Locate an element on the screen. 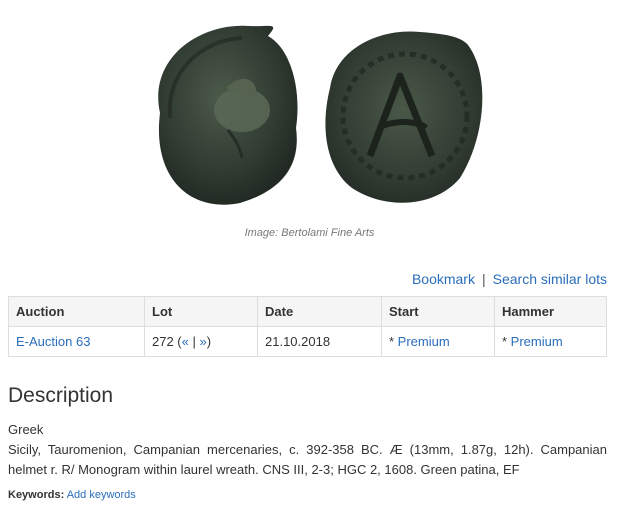  header-date: Date is located at coordinates (319, 311).